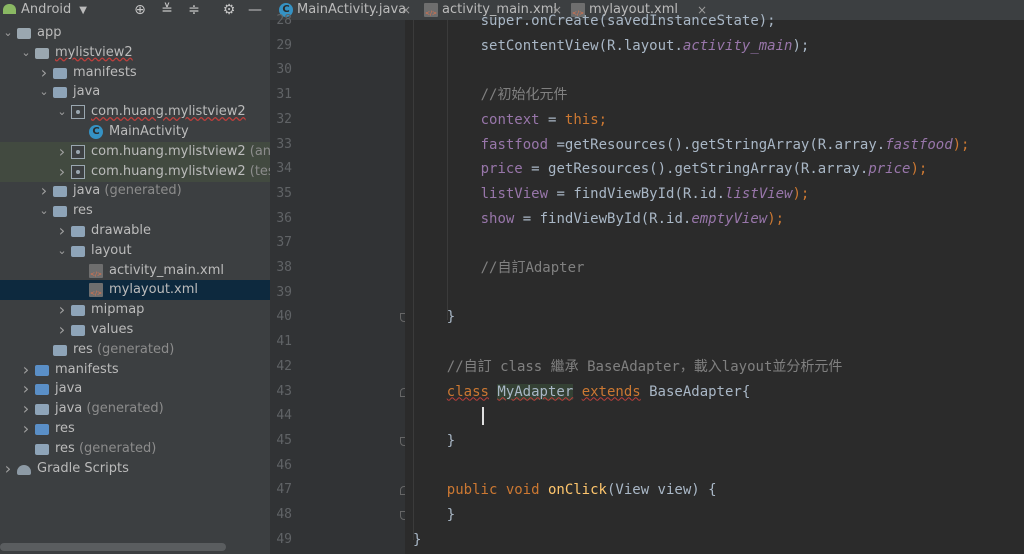  I want to click on tree-item: ⌄ java, so click(135, 92).